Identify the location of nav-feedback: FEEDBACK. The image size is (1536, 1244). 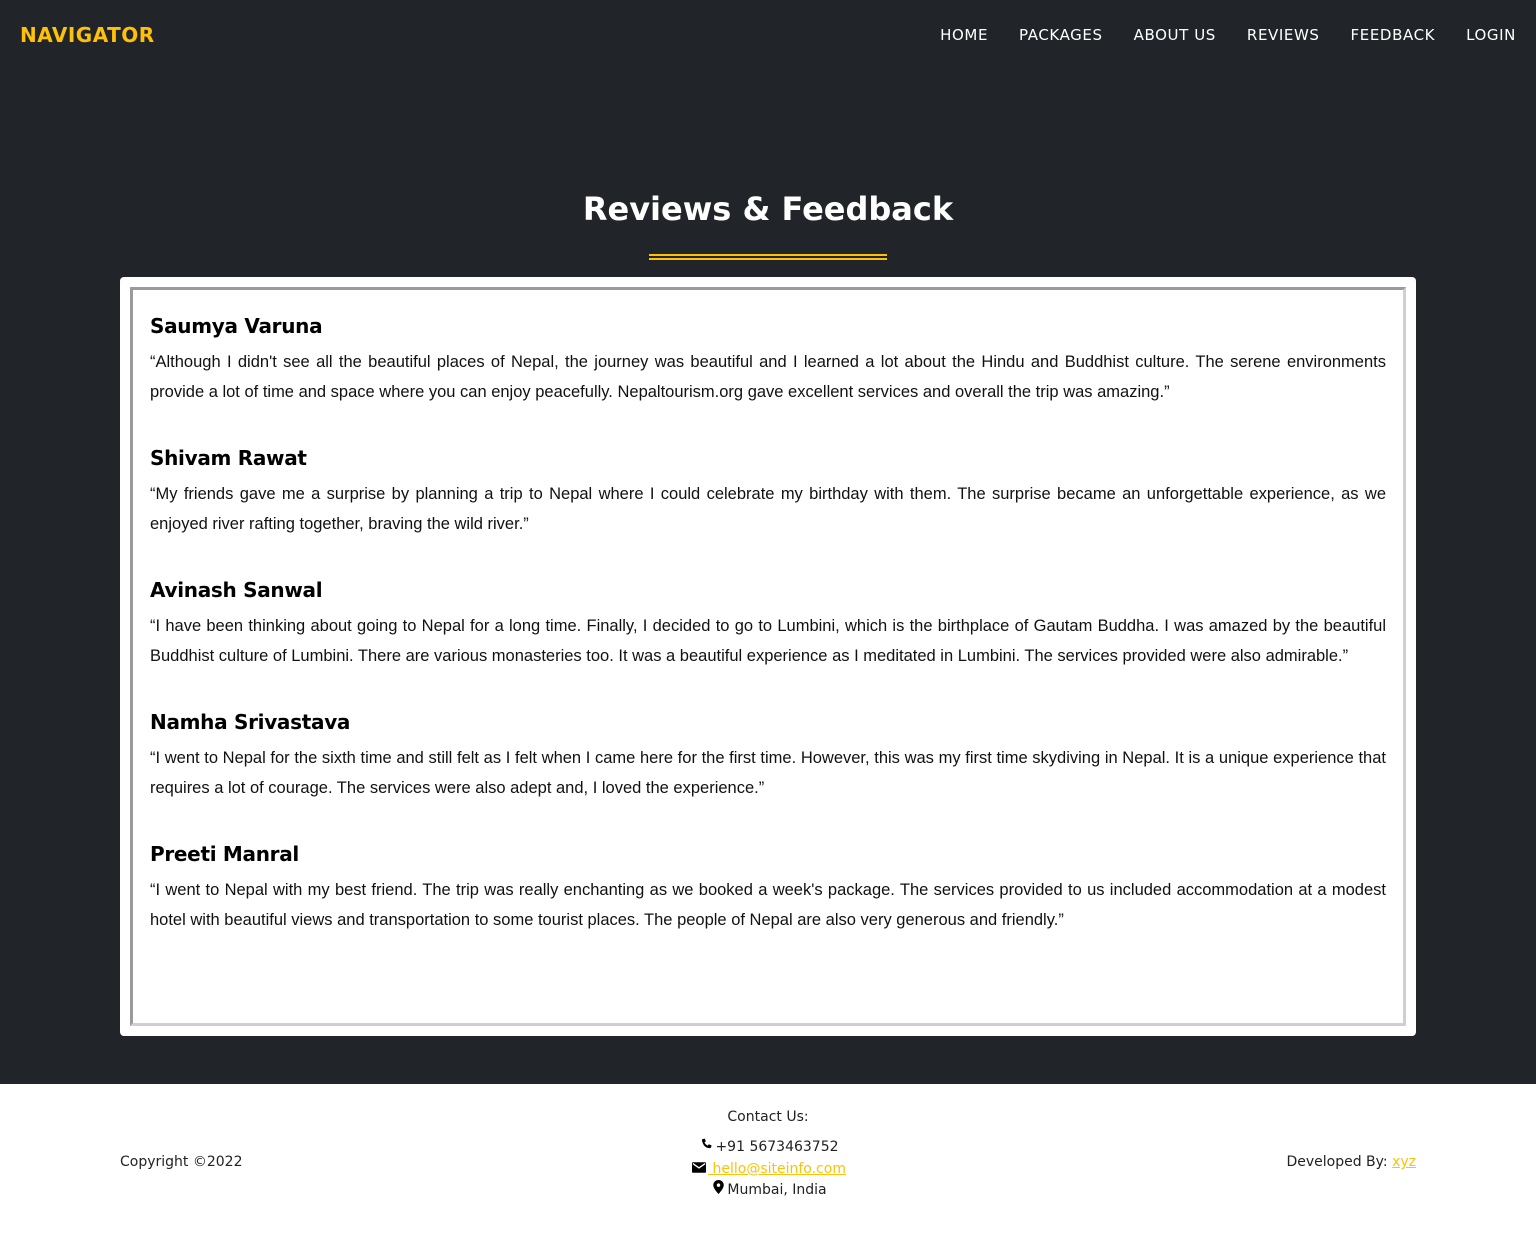
(1393, 35).